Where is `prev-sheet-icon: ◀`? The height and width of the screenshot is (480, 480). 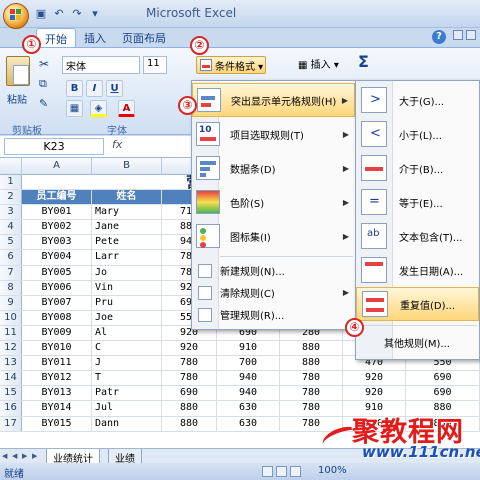
prev-sheet-icon: ◀ is located at coordinates (16, 456).